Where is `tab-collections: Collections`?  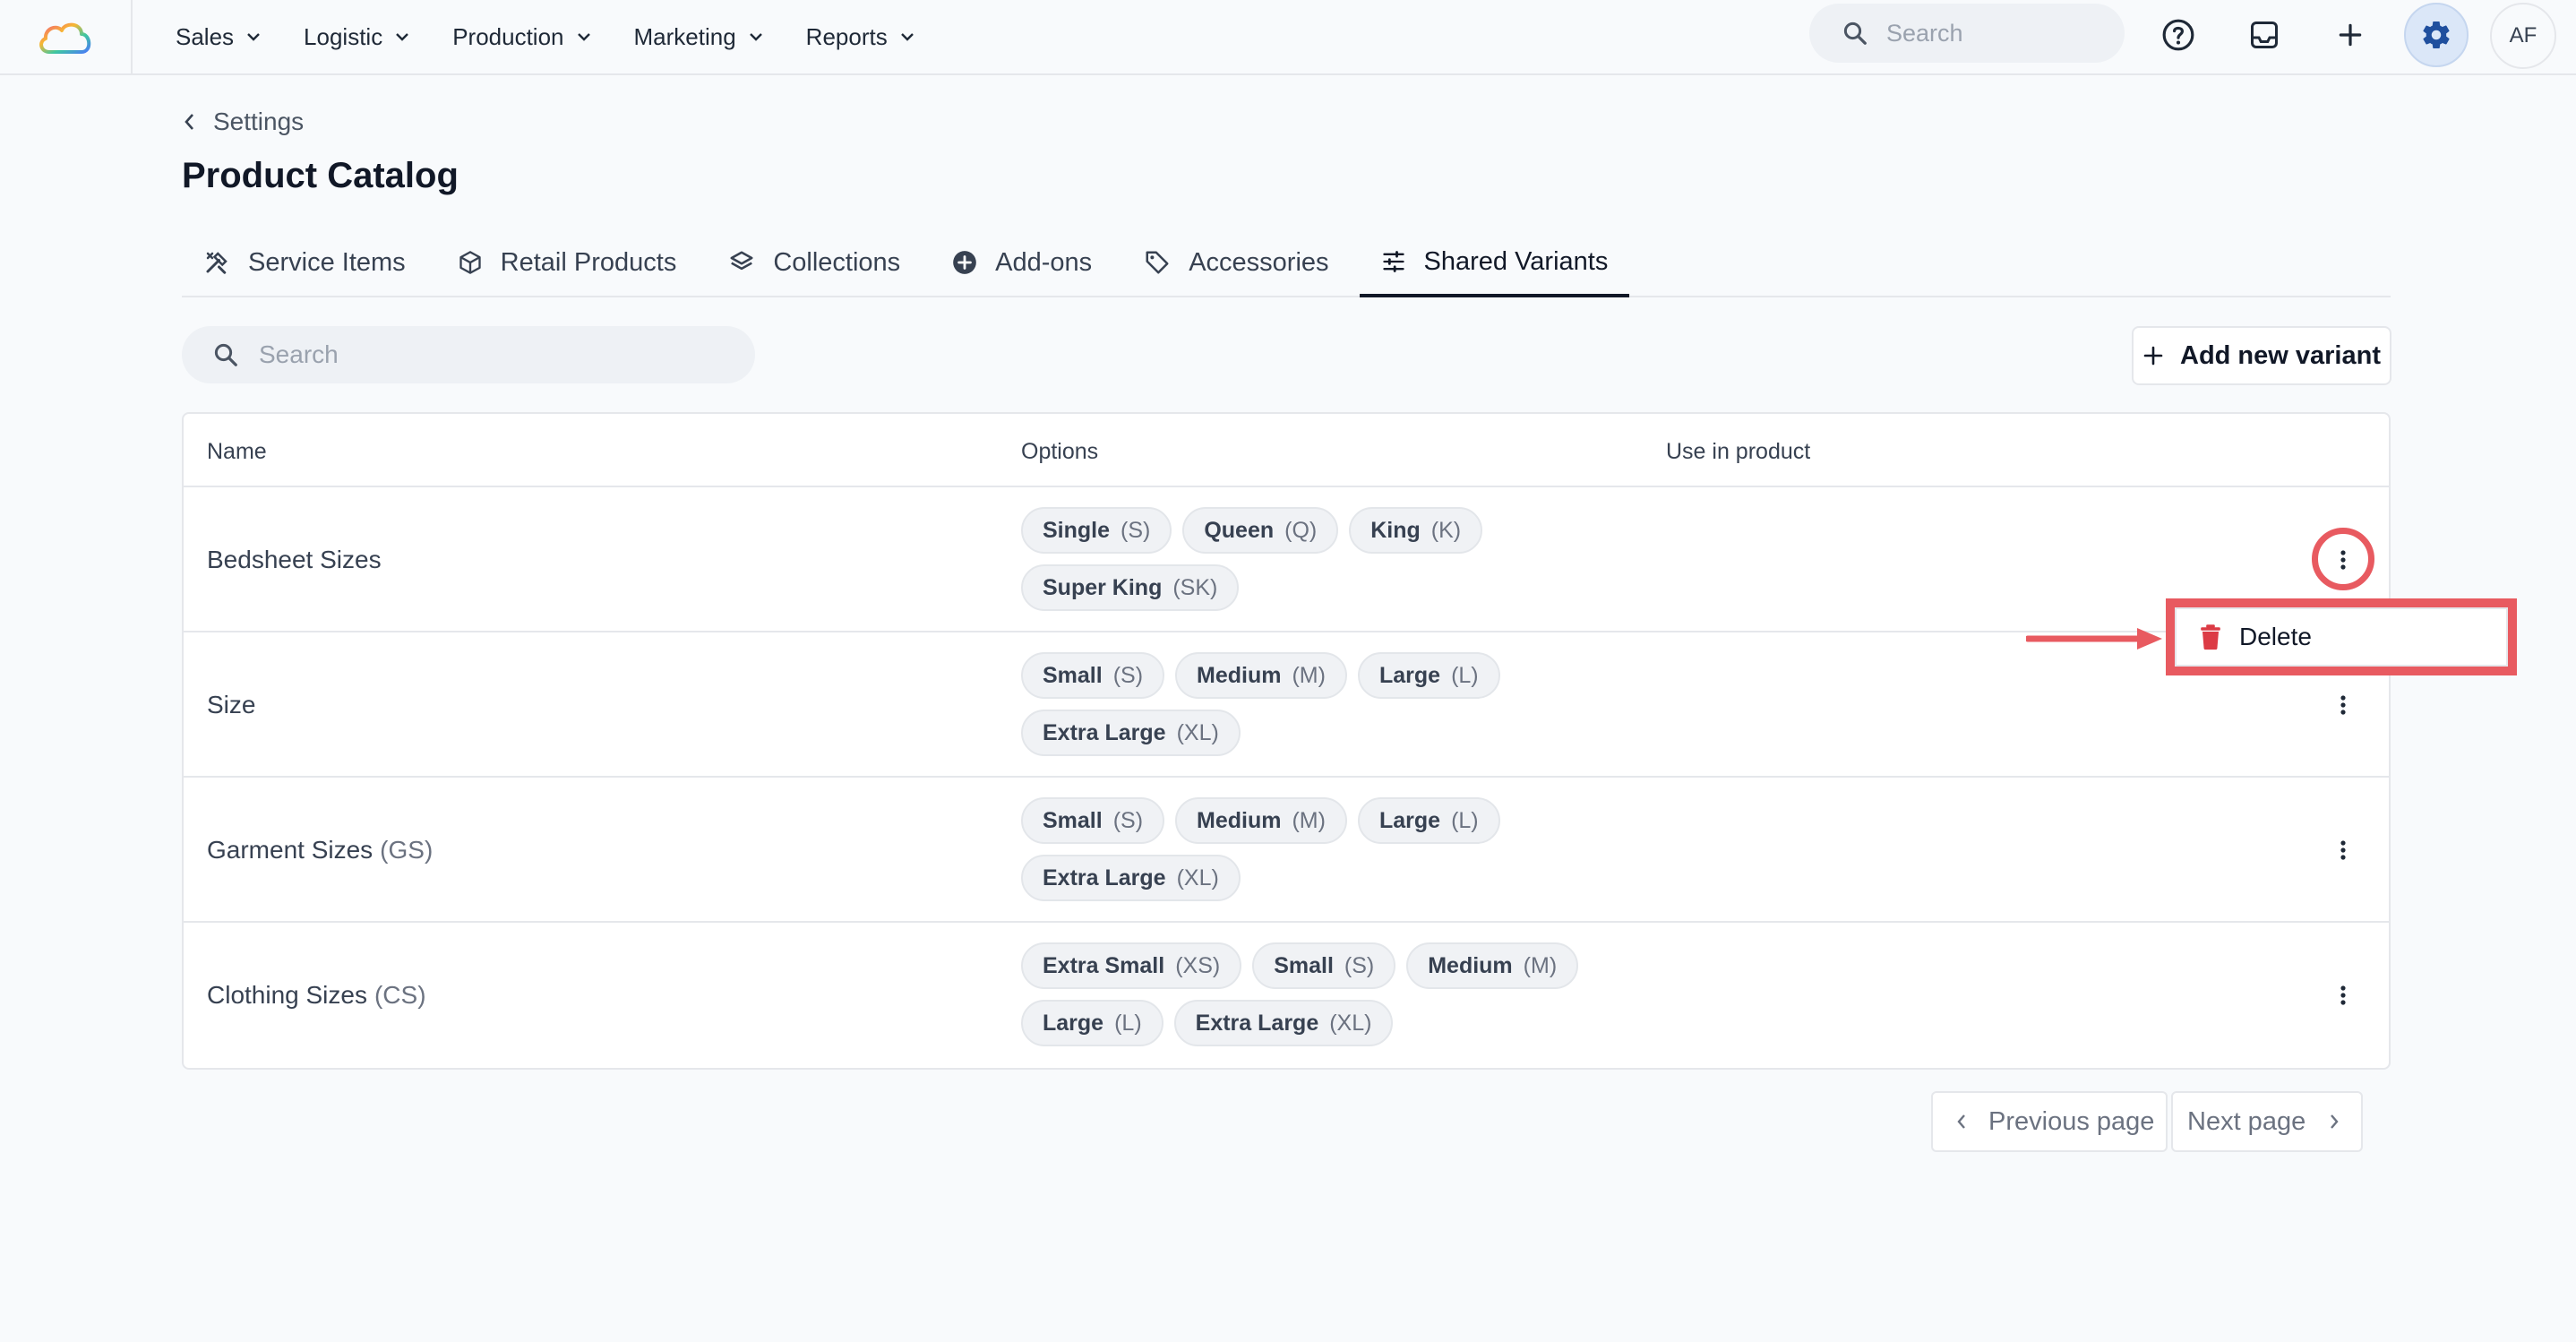 tab-collections: Collections is located at coordinates (814, 262).